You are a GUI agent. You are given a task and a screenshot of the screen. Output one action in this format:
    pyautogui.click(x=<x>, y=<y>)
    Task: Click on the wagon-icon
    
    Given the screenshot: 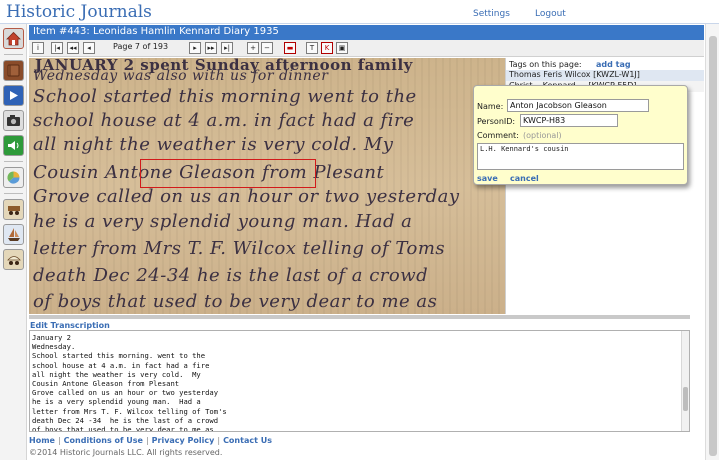 What is the action you would take?
    pyautogui.click(x=13, y=259)
    